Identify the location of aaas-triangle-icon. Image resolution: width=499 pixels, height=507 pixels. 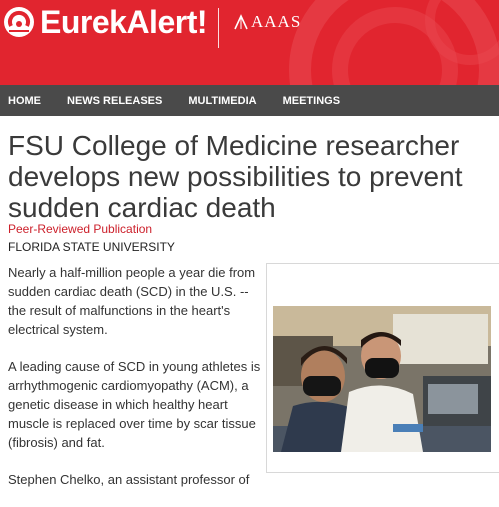
(241, 22).